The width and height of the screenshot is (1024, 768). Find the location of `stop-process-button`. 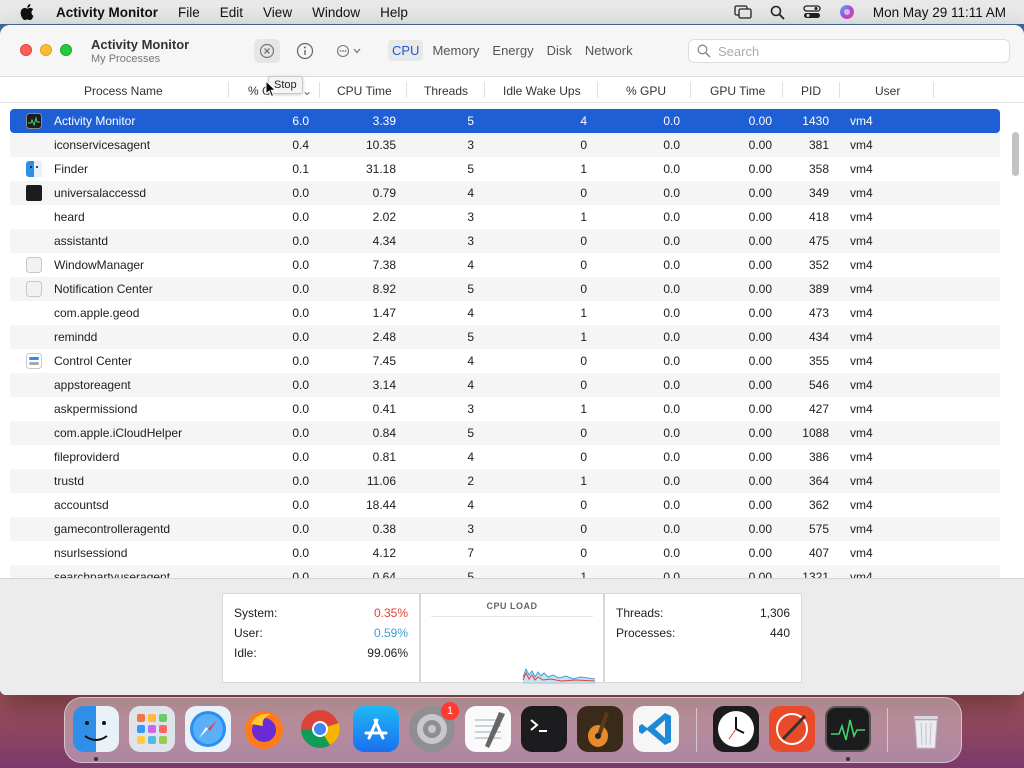

stop-process-button is located at coordinates (267, 51).